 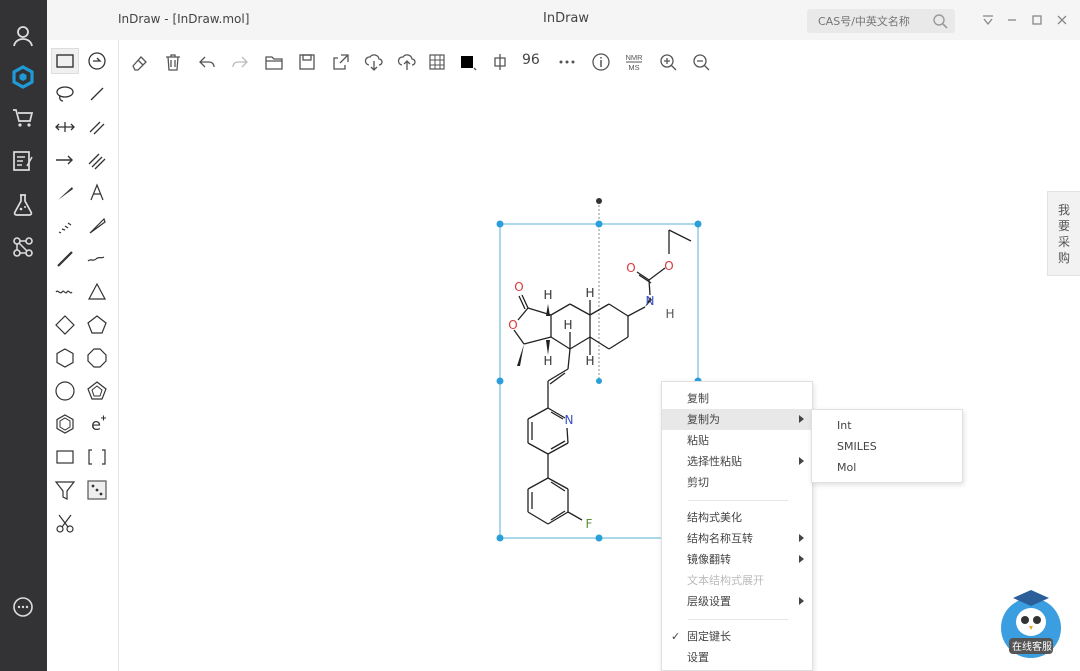 What do you see at coordinates (1032, 648) in the screenshot?
I see `support-label: 在线客服` at bounding box center [1032, 648].